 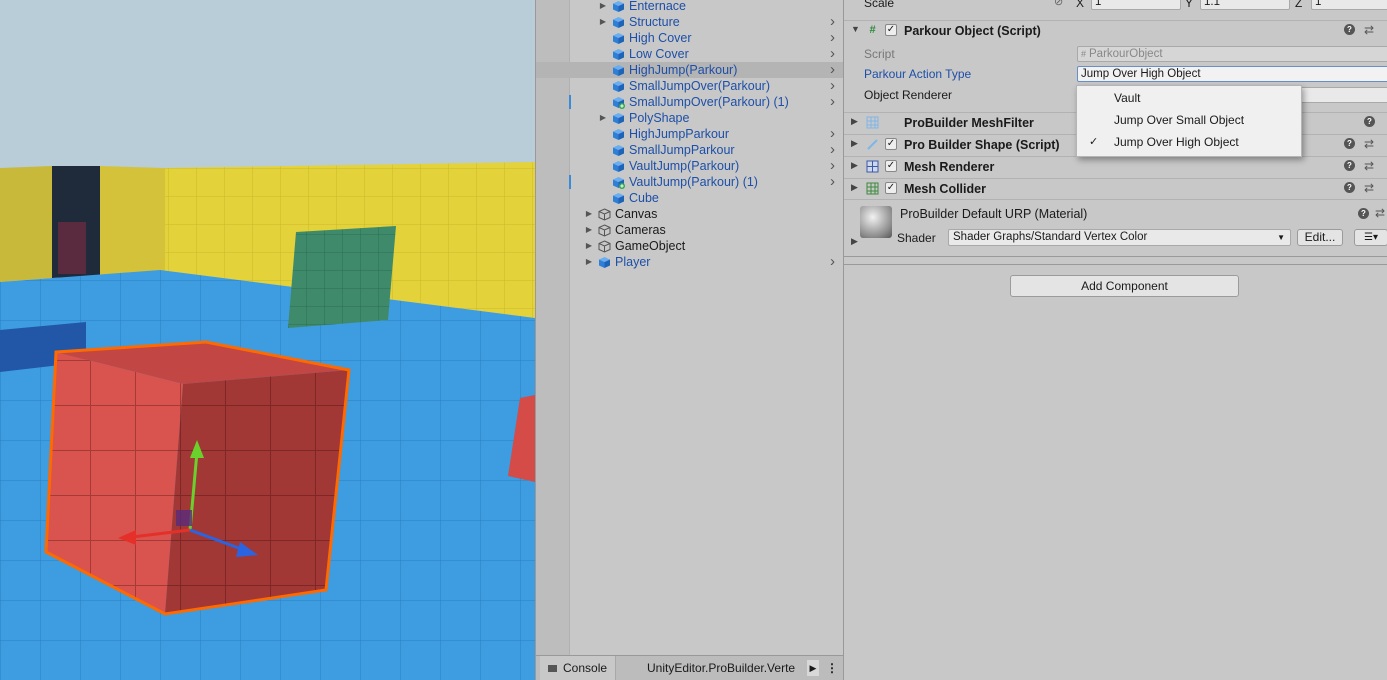 What do you see at coordinates (690, 150) in the screenshot?
I see `hierarchy-item: SmallJumpParkour ›` at bounding box center [690, 150].